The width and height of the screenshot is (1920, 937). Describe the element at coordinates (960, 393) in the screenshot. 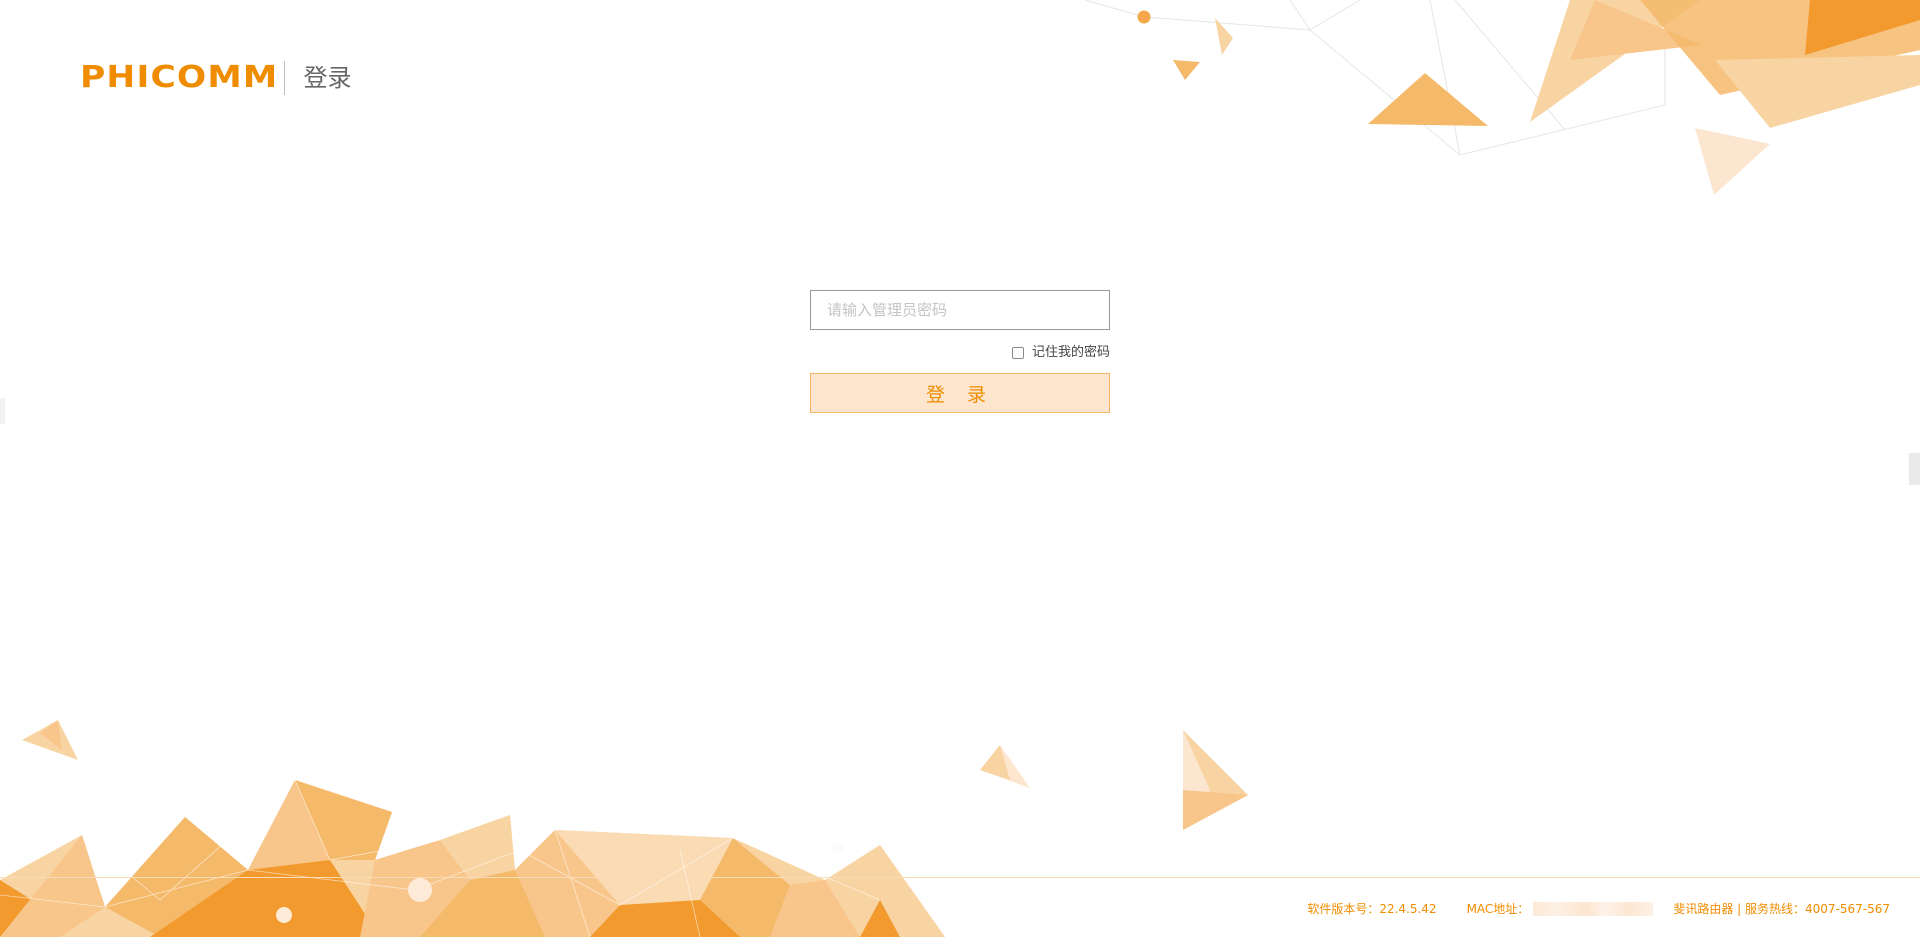

I see `login-button: 登 录` at that location.